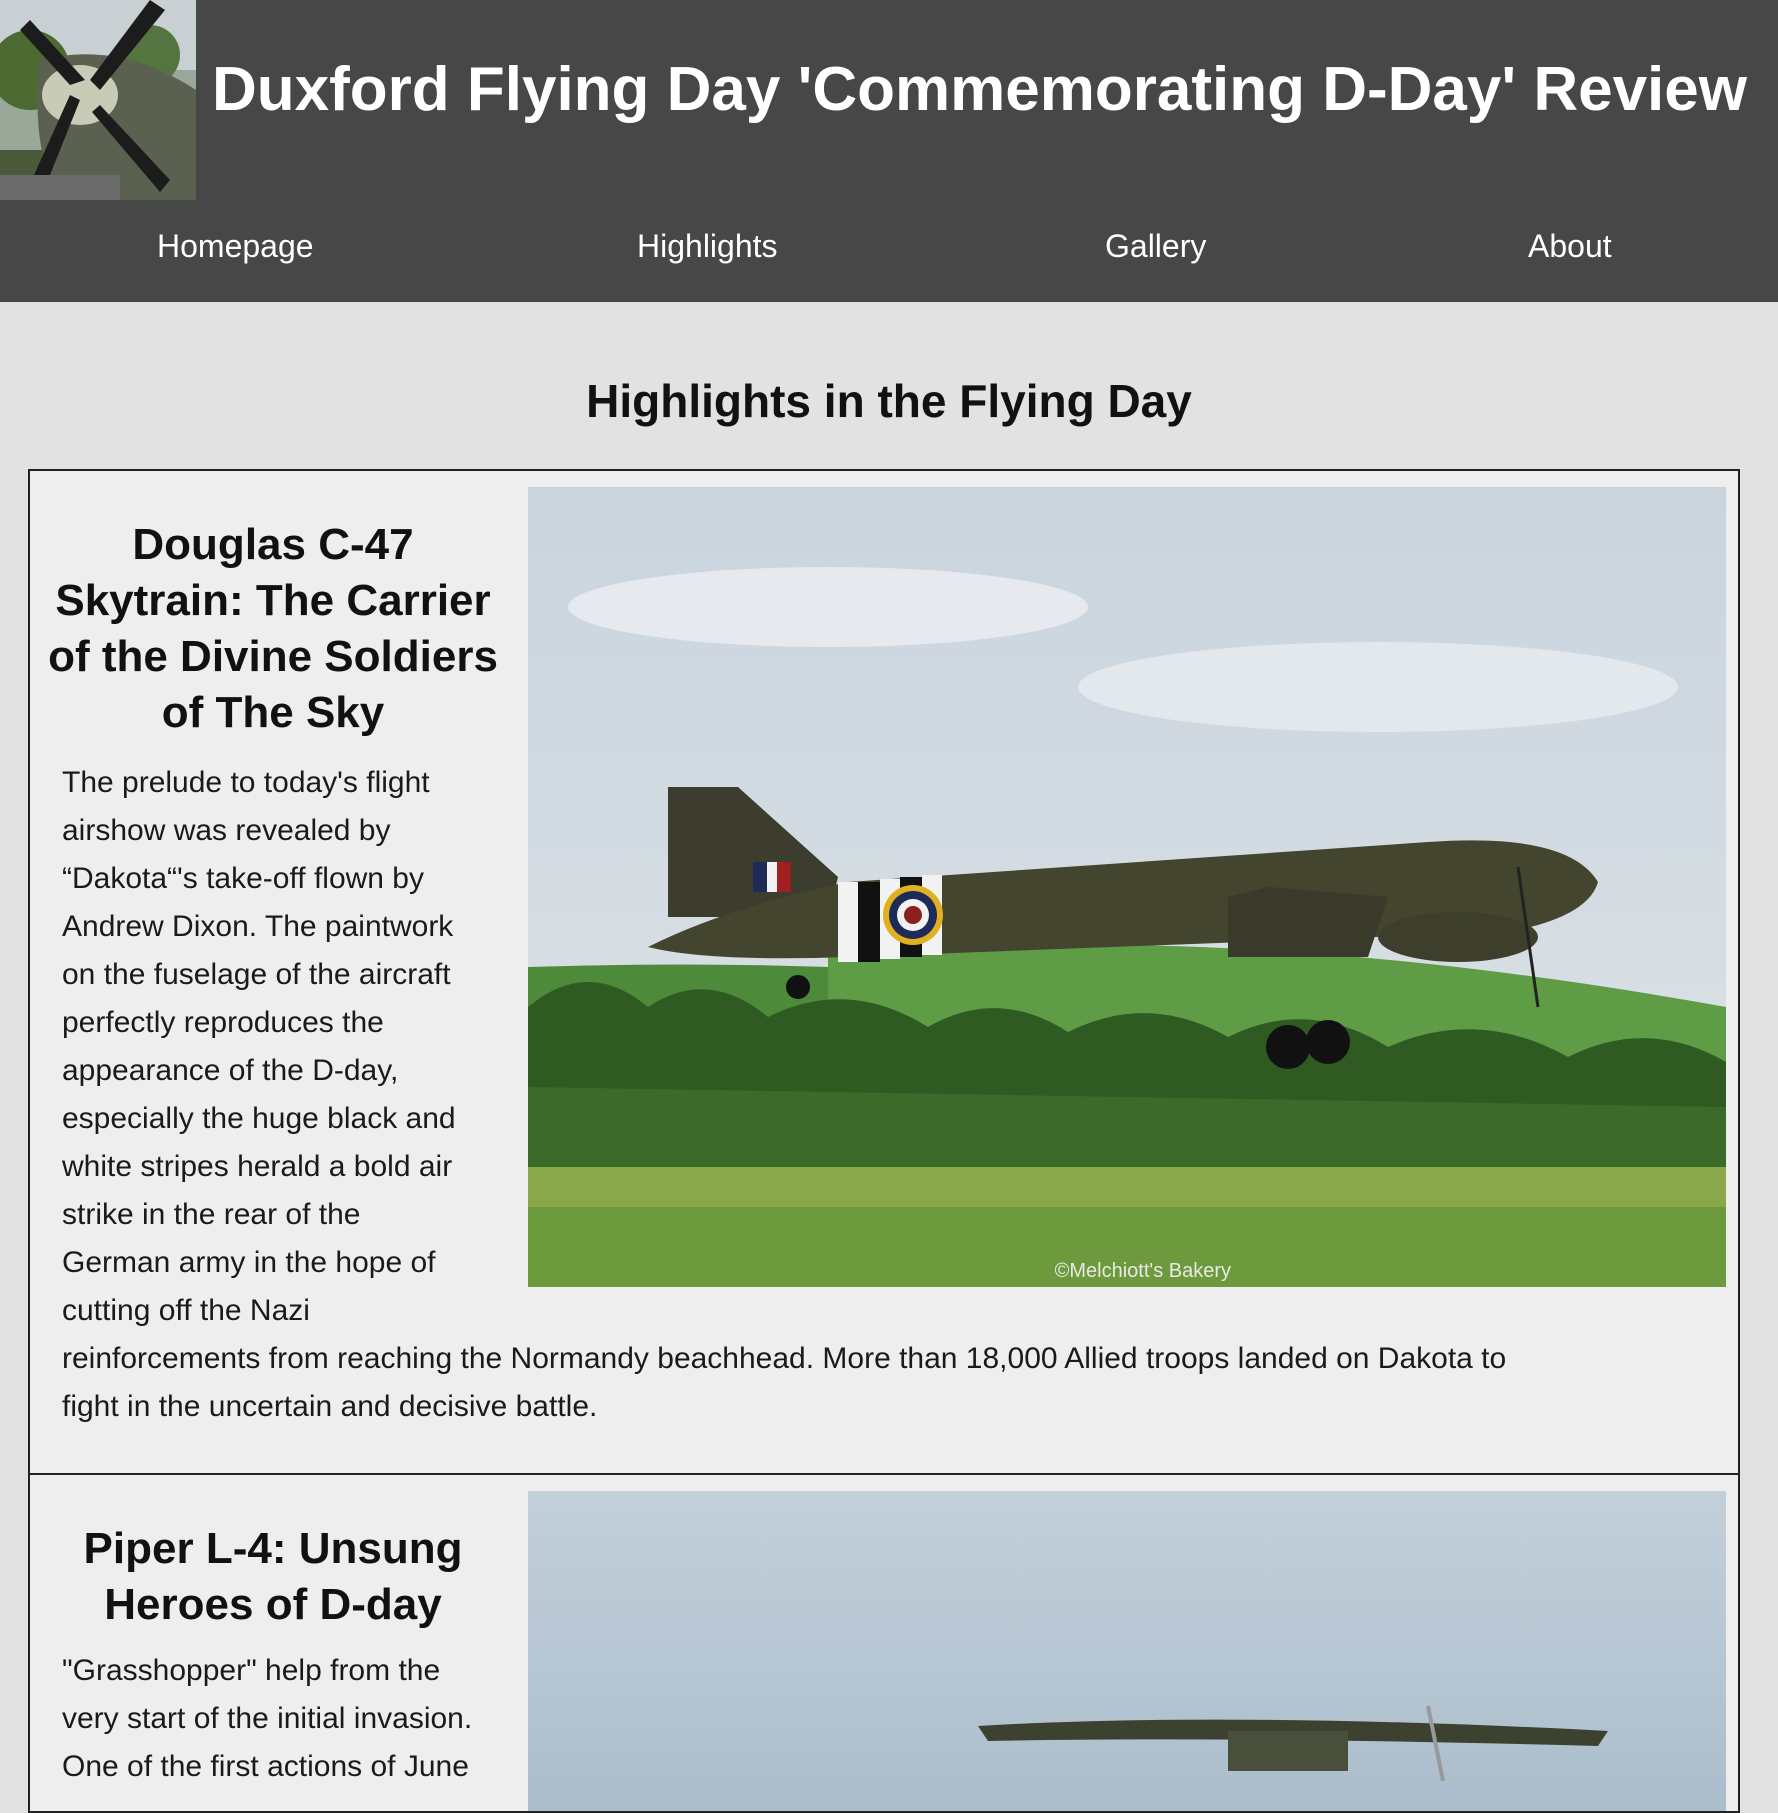  I want to click on piper-l4-photo-icon, so click(1127, 1651).